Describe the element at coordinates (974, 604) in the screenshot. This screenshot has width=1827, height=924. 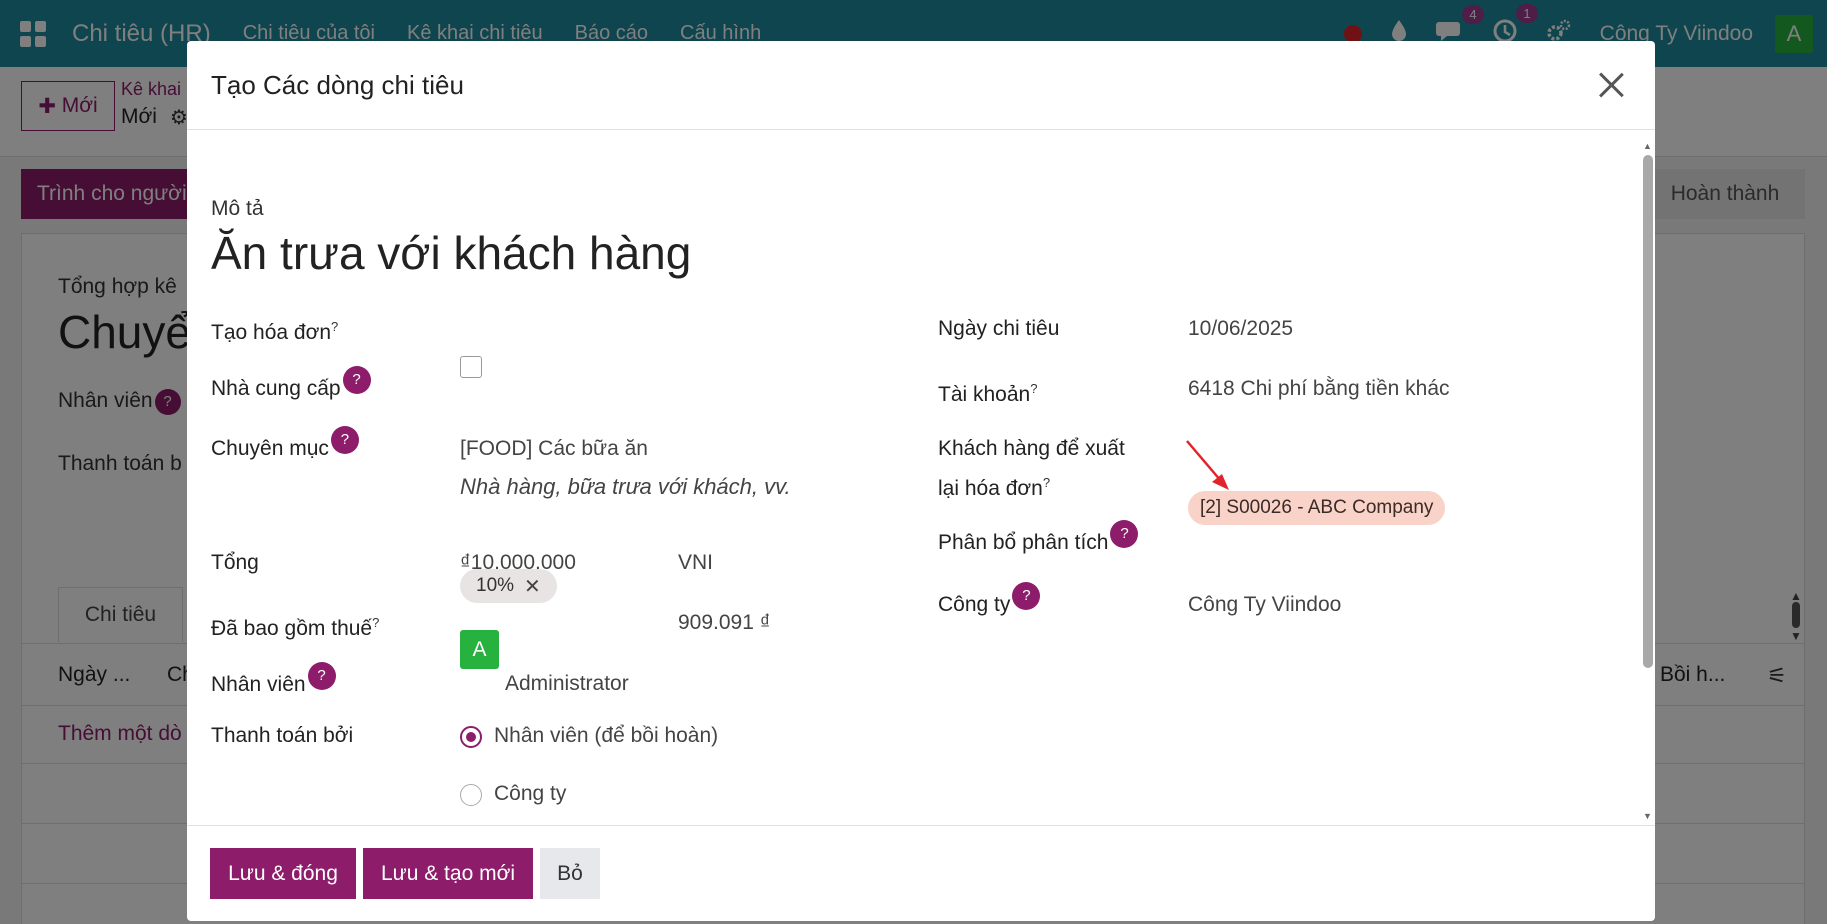
I see `company-label-text: Công ty` at that location.